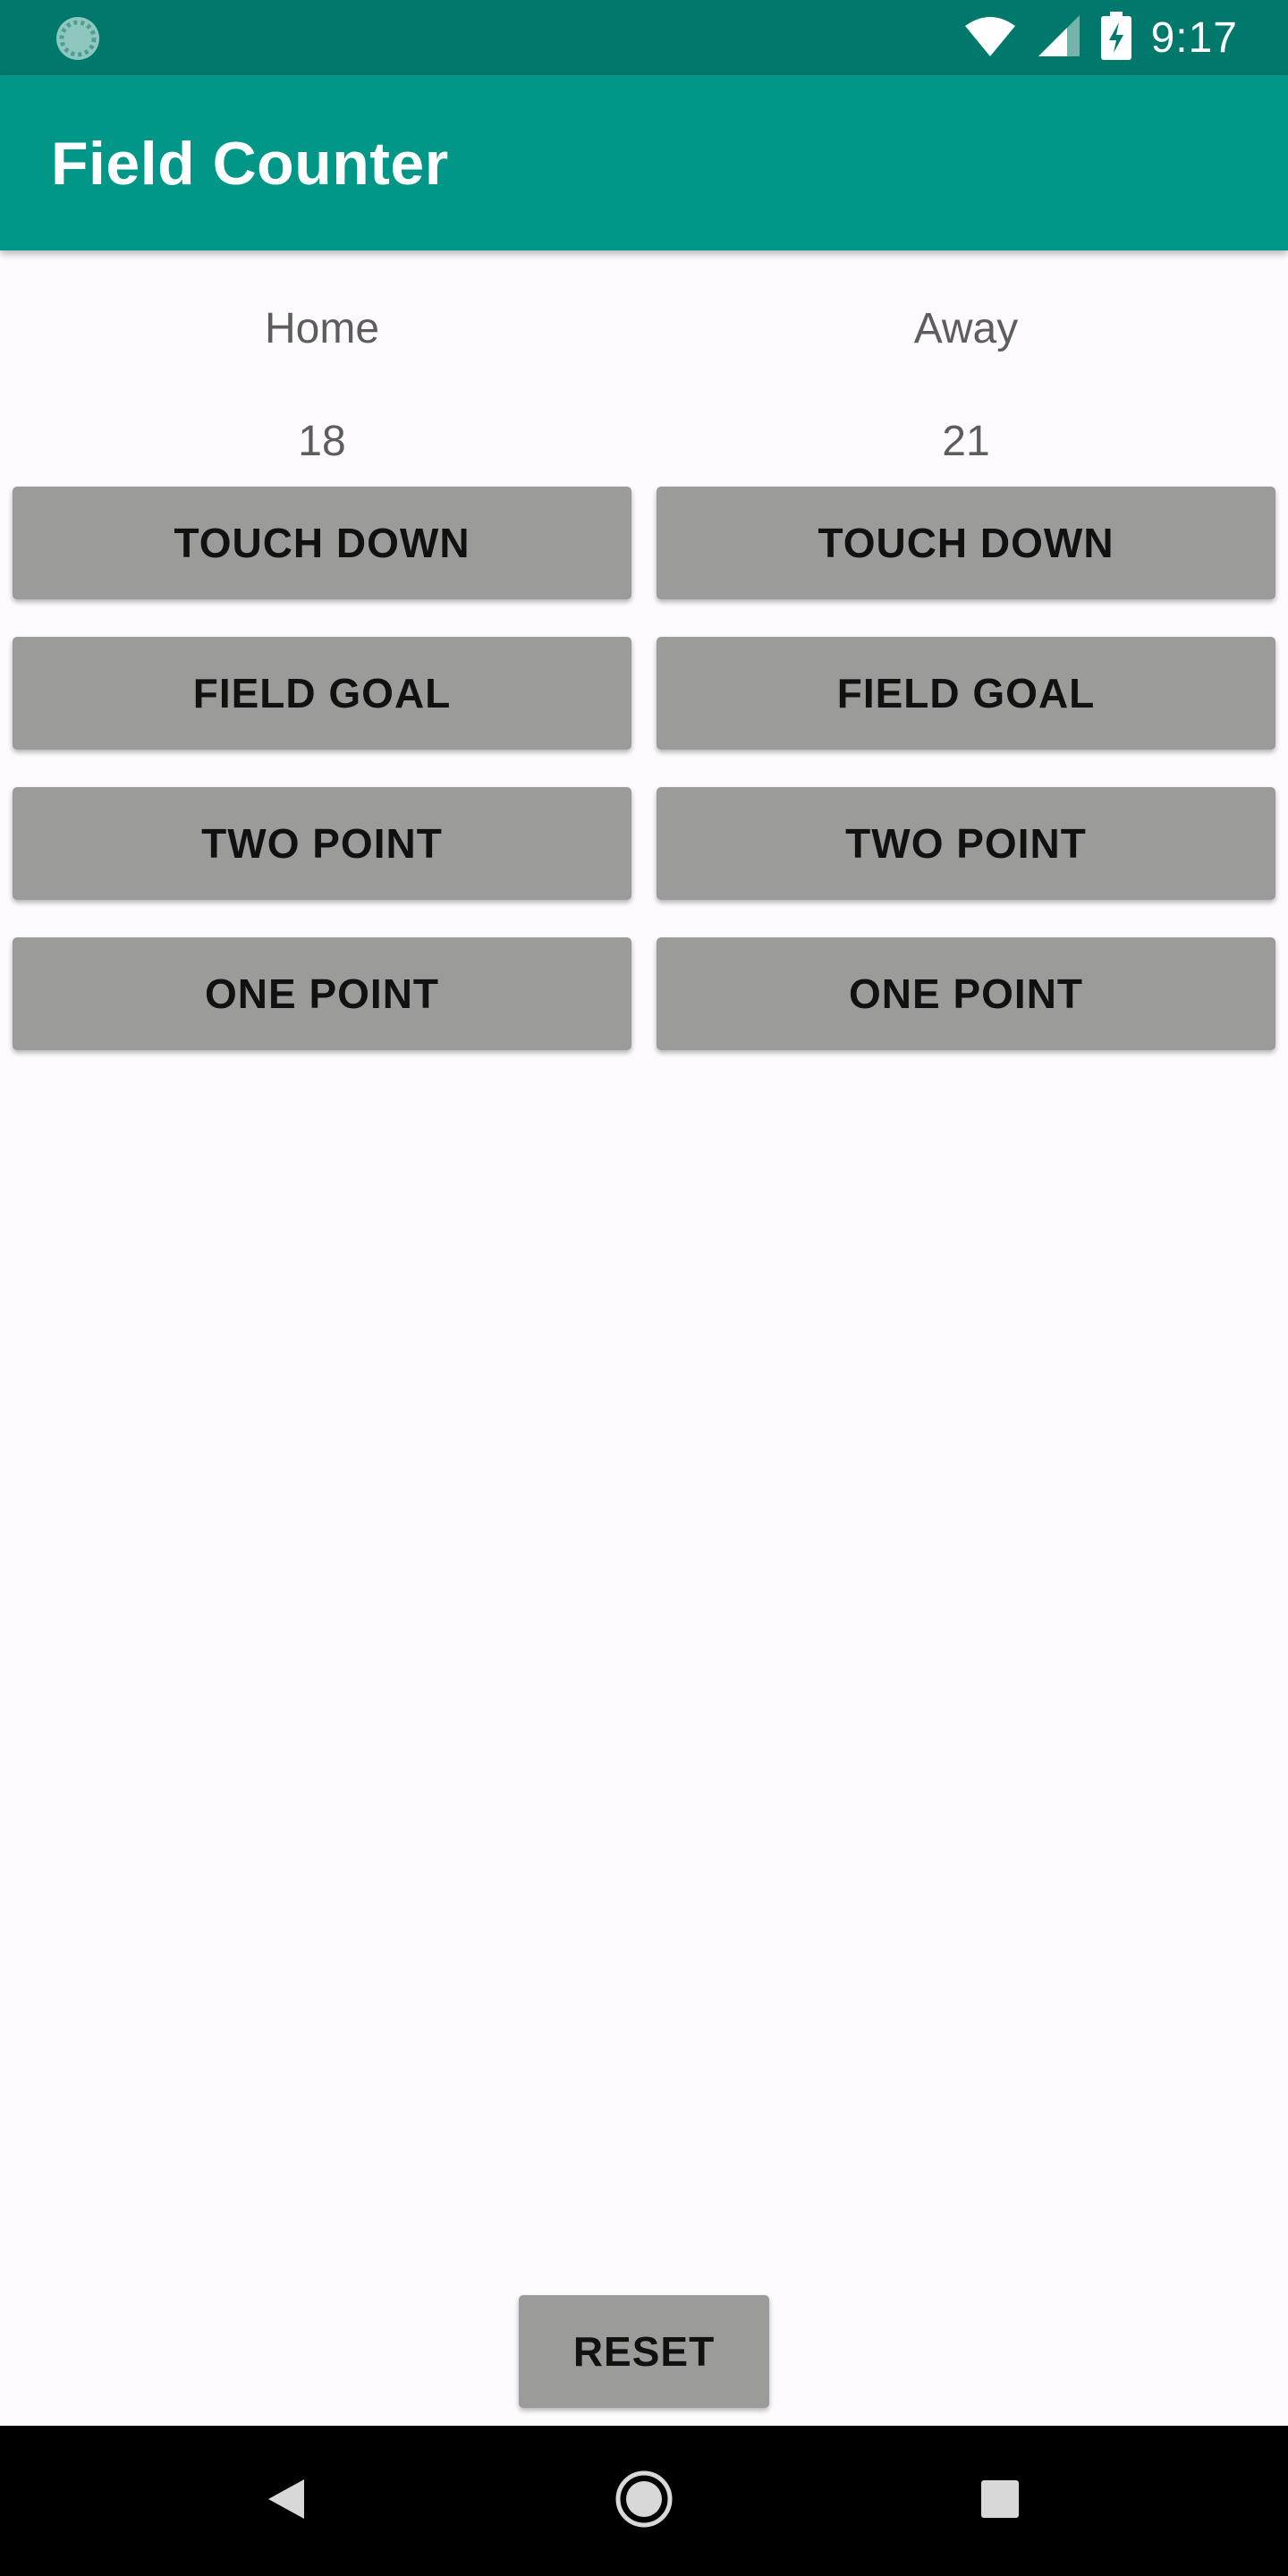 Image resolution: width=1288 pixels, height=2576 pixels. What do you see at coordinates (322, 441) in the screenshot?
I see `home-score: 18` at bounding box center [322, 441].